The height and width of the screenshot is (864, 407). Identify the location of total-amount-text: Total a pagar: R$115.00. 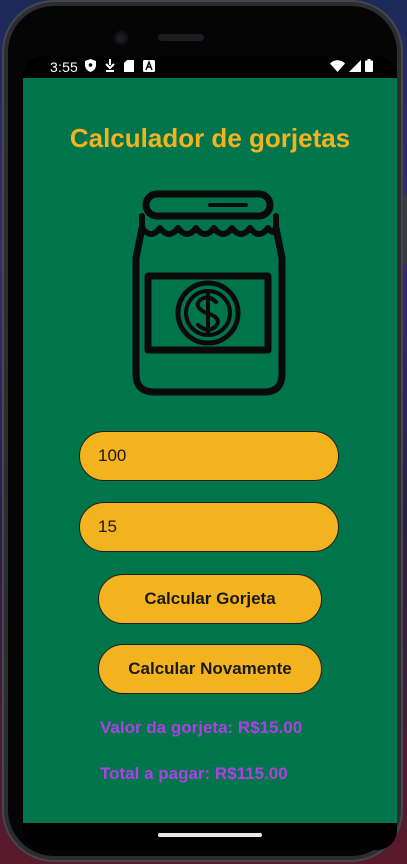
(194, 773).